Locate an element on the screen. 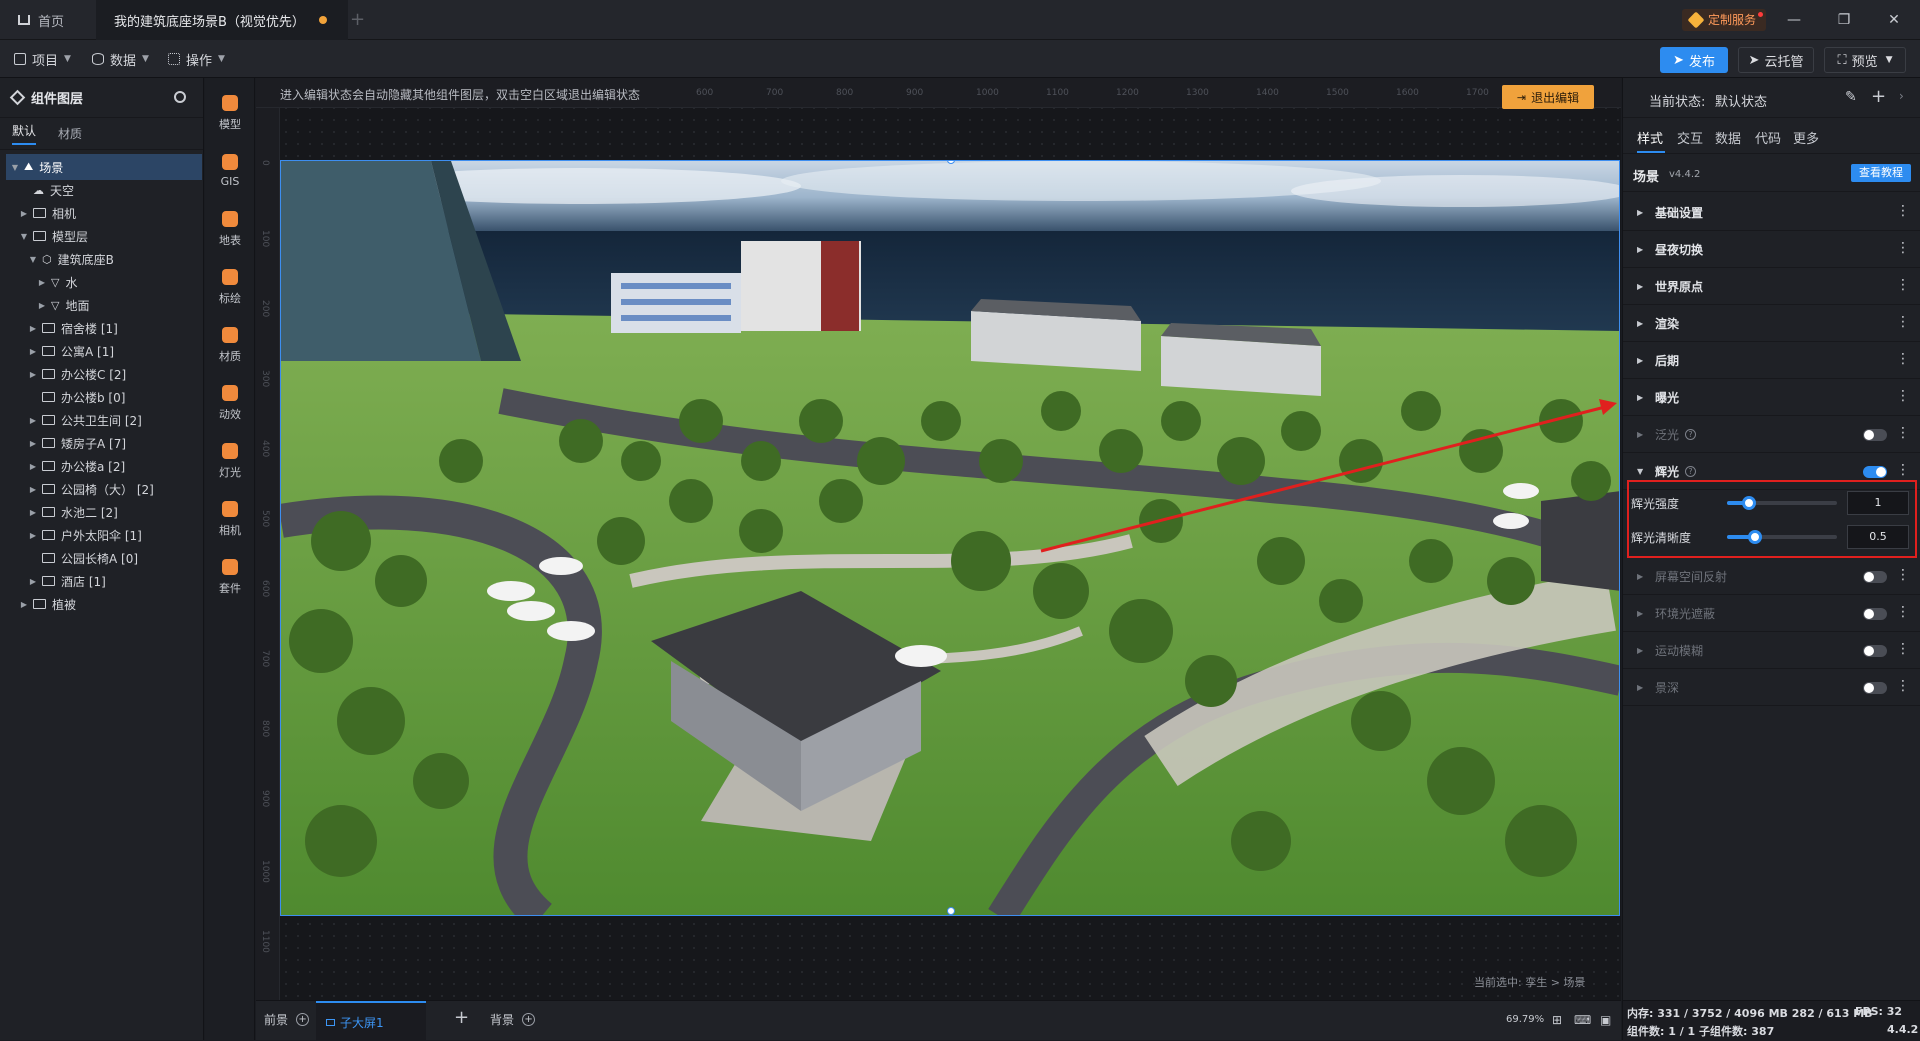 This screenshot has height=1041, width=1920. properties-tab: 数据 is located at coordinates (1728, 137).